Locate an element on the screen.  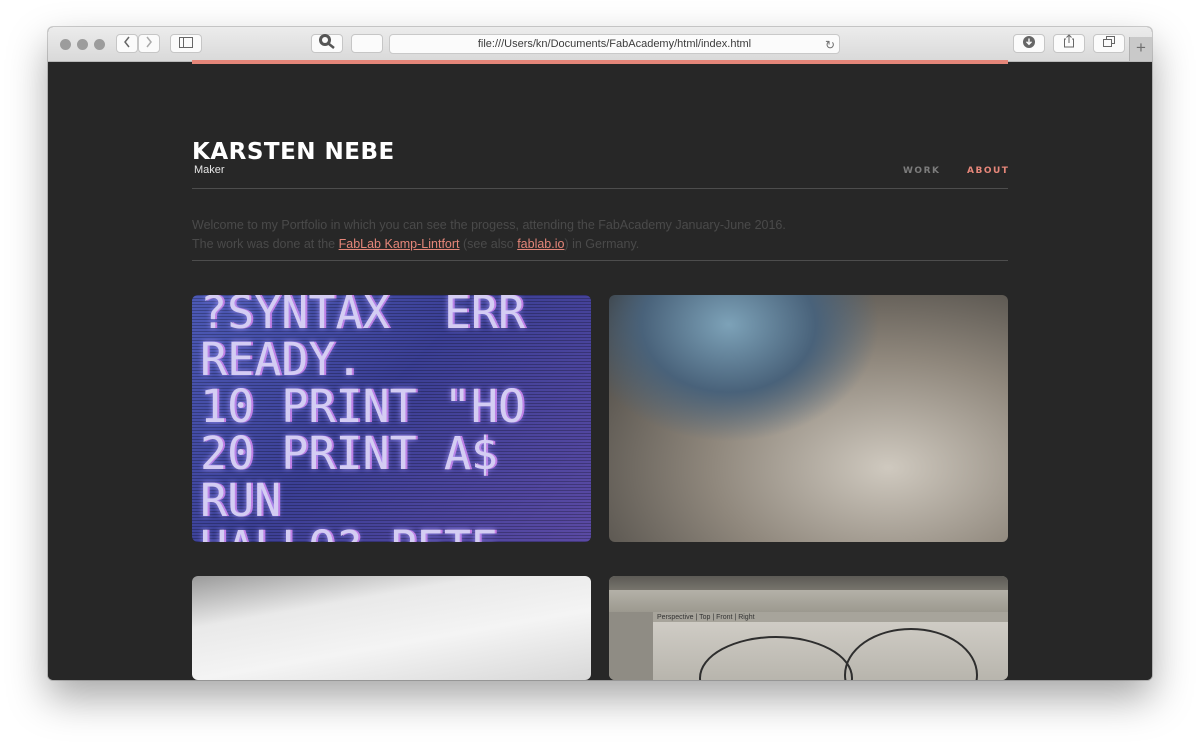
downloads-button is located at coordinates (1029, 43).